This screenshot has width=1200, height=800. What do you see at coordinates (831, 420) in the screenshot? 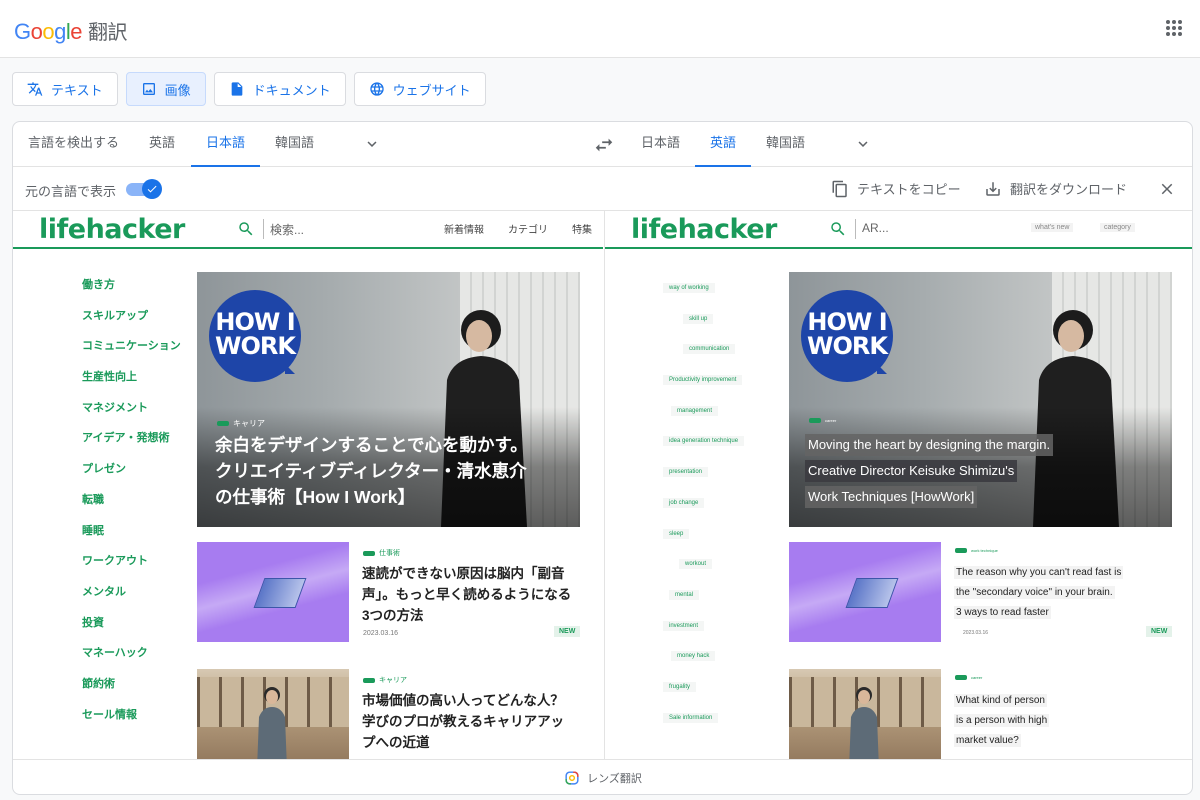
I see `hero-tag-label: career` at bounding box center [831, 420].